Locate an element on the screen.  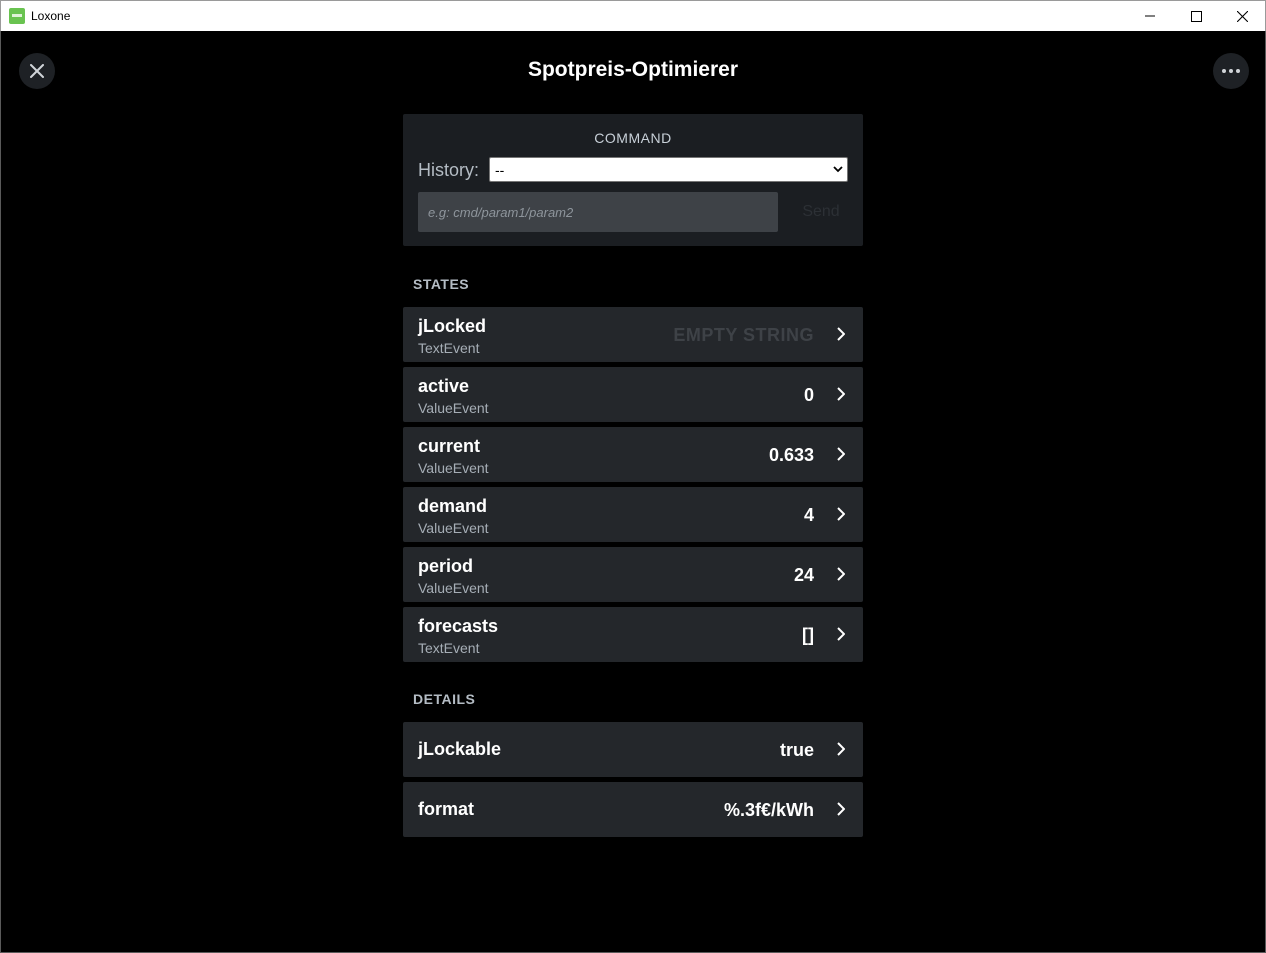
maximize-icon is located at coordinates (1196, 16).